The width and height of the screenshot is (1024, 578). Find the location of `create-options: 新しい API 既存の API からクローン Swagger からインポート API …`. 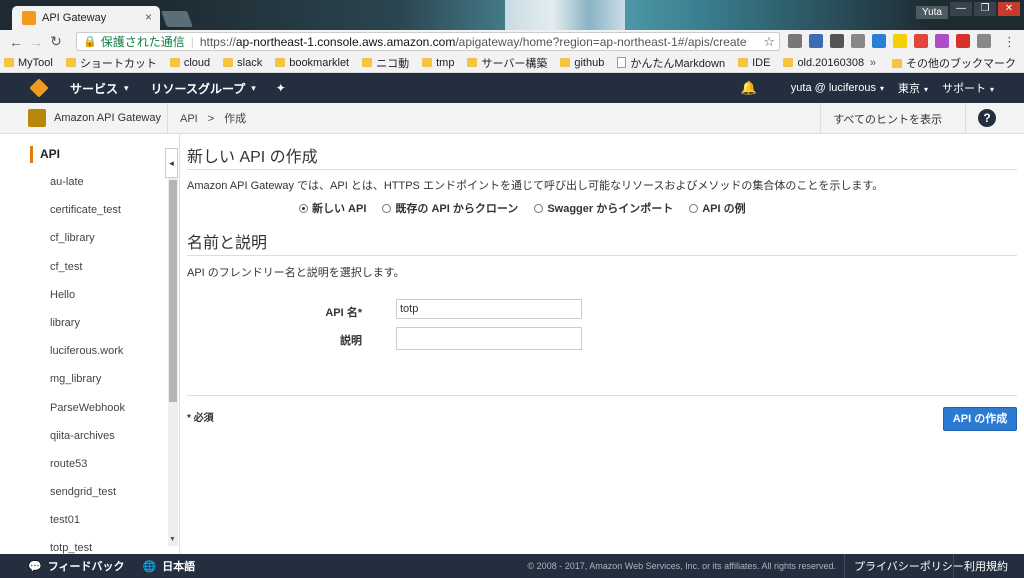

create-options: 新しい API 既存の API からクローン Swagger からインポート API … is located at coordinates (522, 208).